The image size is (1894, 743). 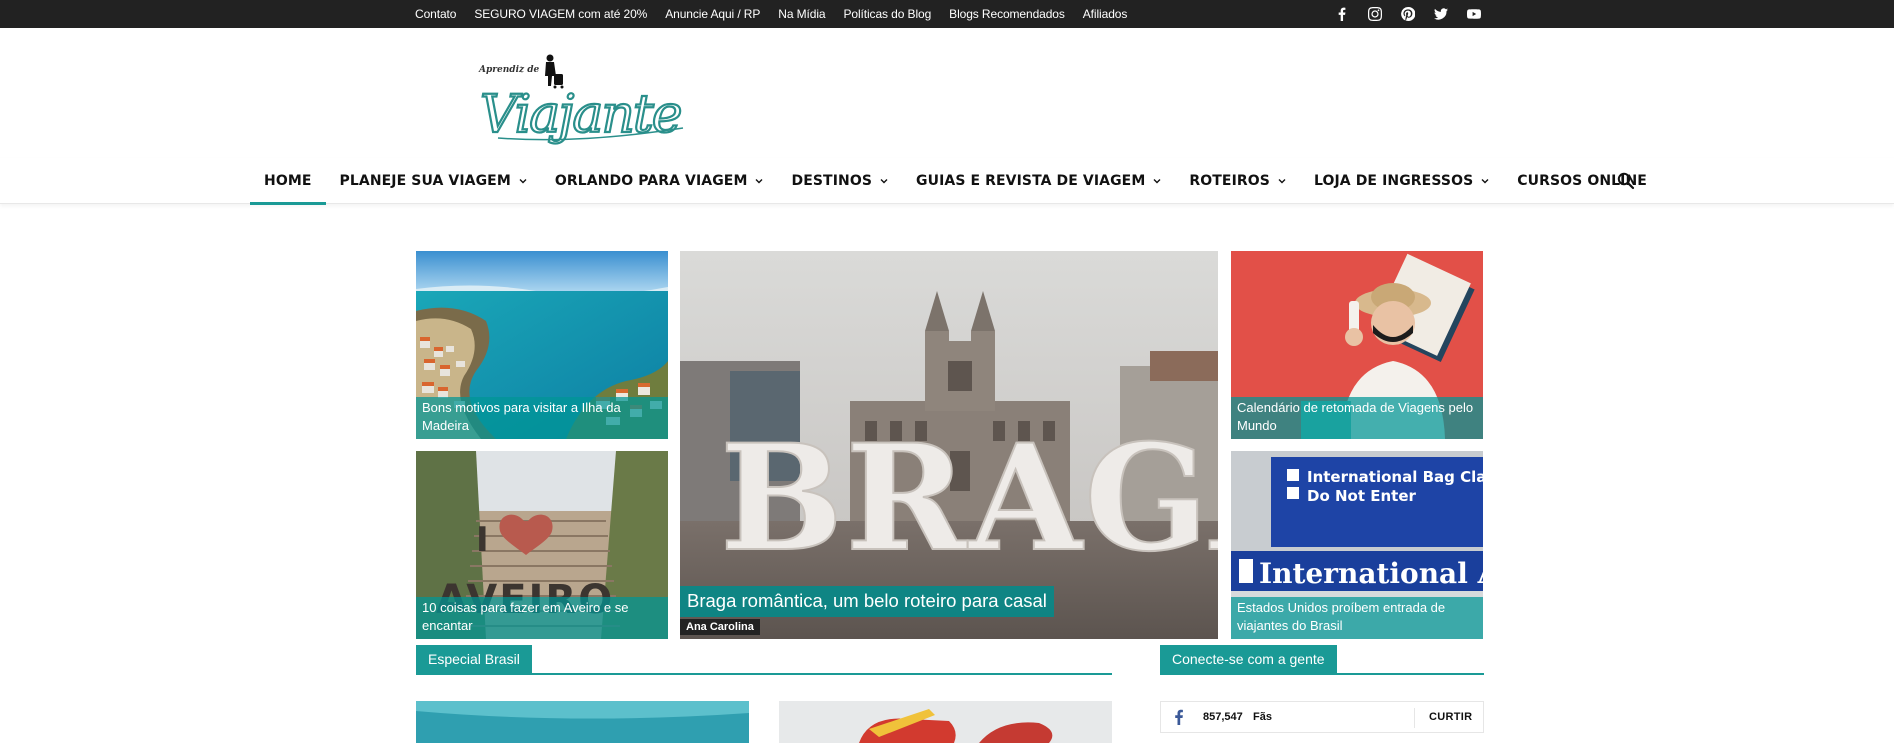 I want to click on nav-item-guias: GUIAS E REVISTA DE VIAGEM, so click(x=1038, y=181).